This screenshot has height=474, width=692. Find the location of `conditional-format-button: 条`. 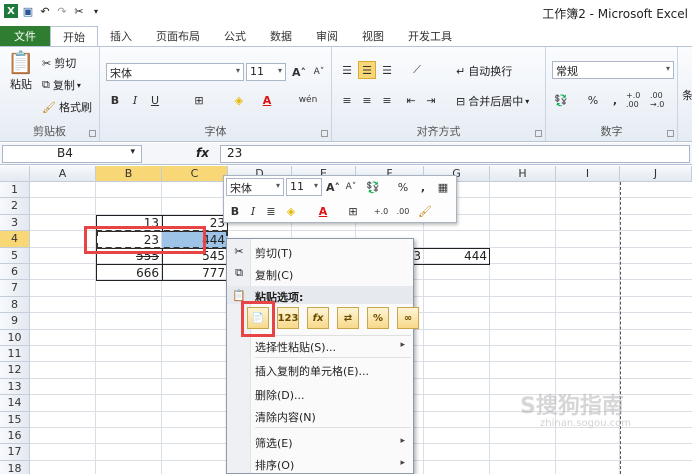

conditional-format-button: 条 is located at coordinates (687, 95).